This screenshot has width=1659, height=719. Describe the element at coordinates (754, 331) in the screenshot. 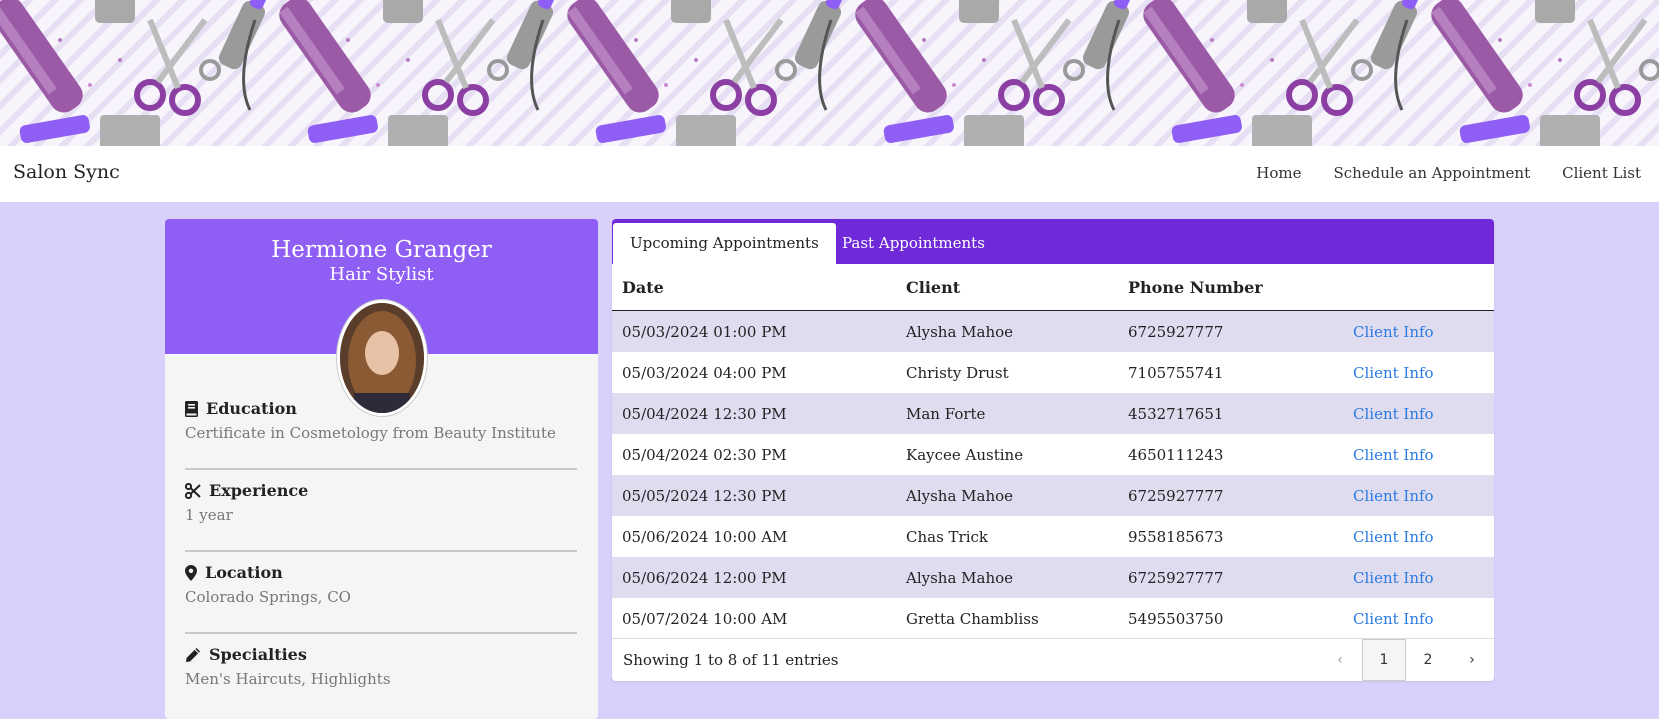

I see `appointment-date: 05/03/2024 01:00 PM` at that location.